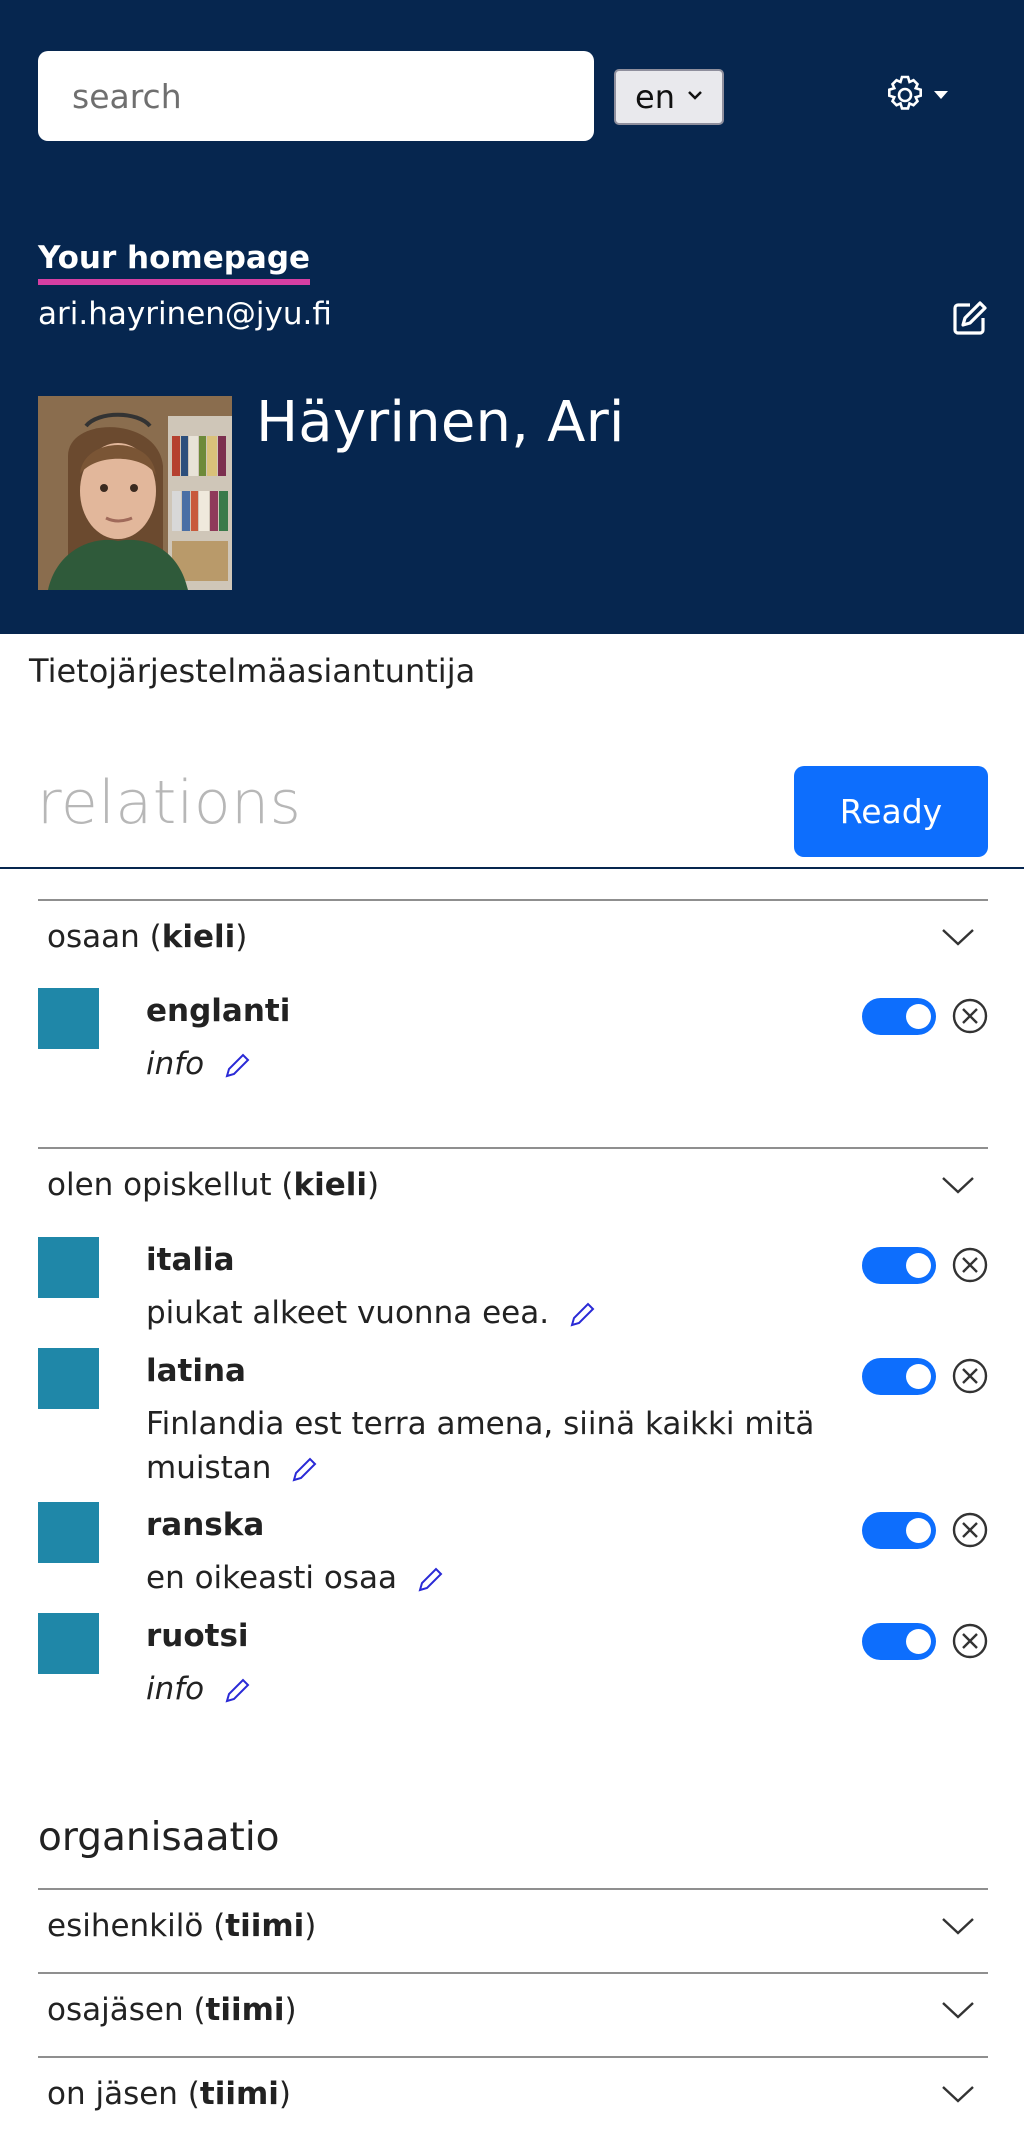 This screenshot has width=1024, height=2140. What do you see at coordinates (513, 1189) in the screenshot?
I see `relation-group-header: olen opiskellut (kieli)` at bounding box center [513, 1189].